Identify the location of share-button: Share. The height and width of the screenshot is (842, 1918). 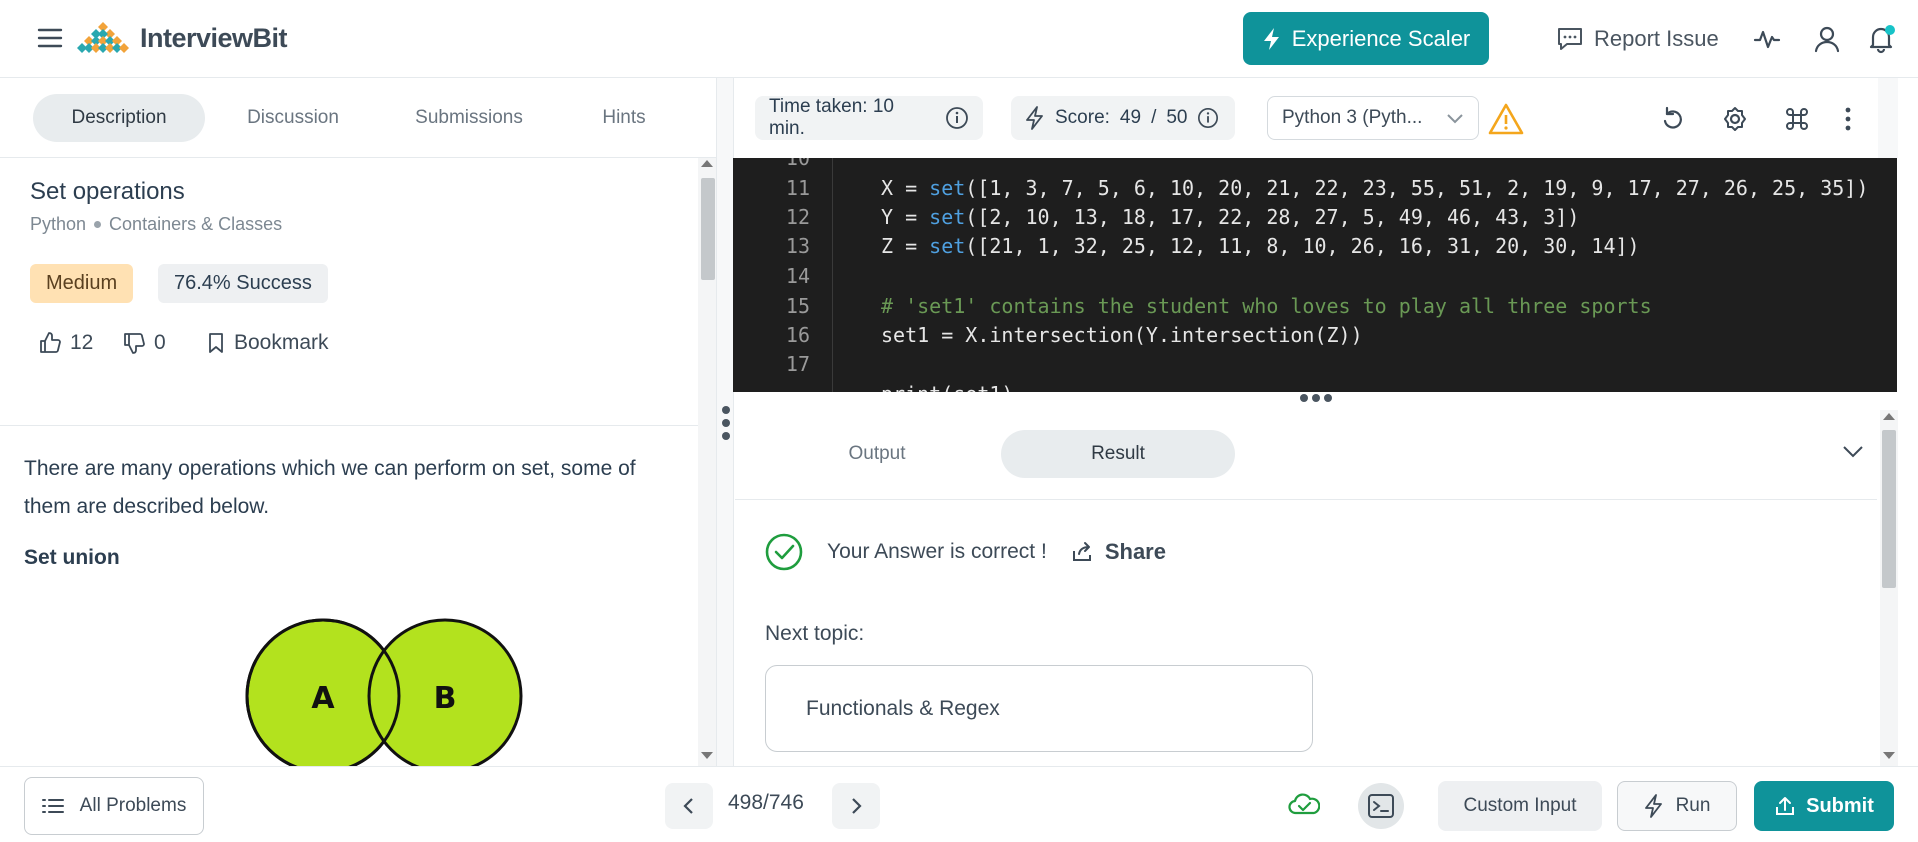
(1118, 552).